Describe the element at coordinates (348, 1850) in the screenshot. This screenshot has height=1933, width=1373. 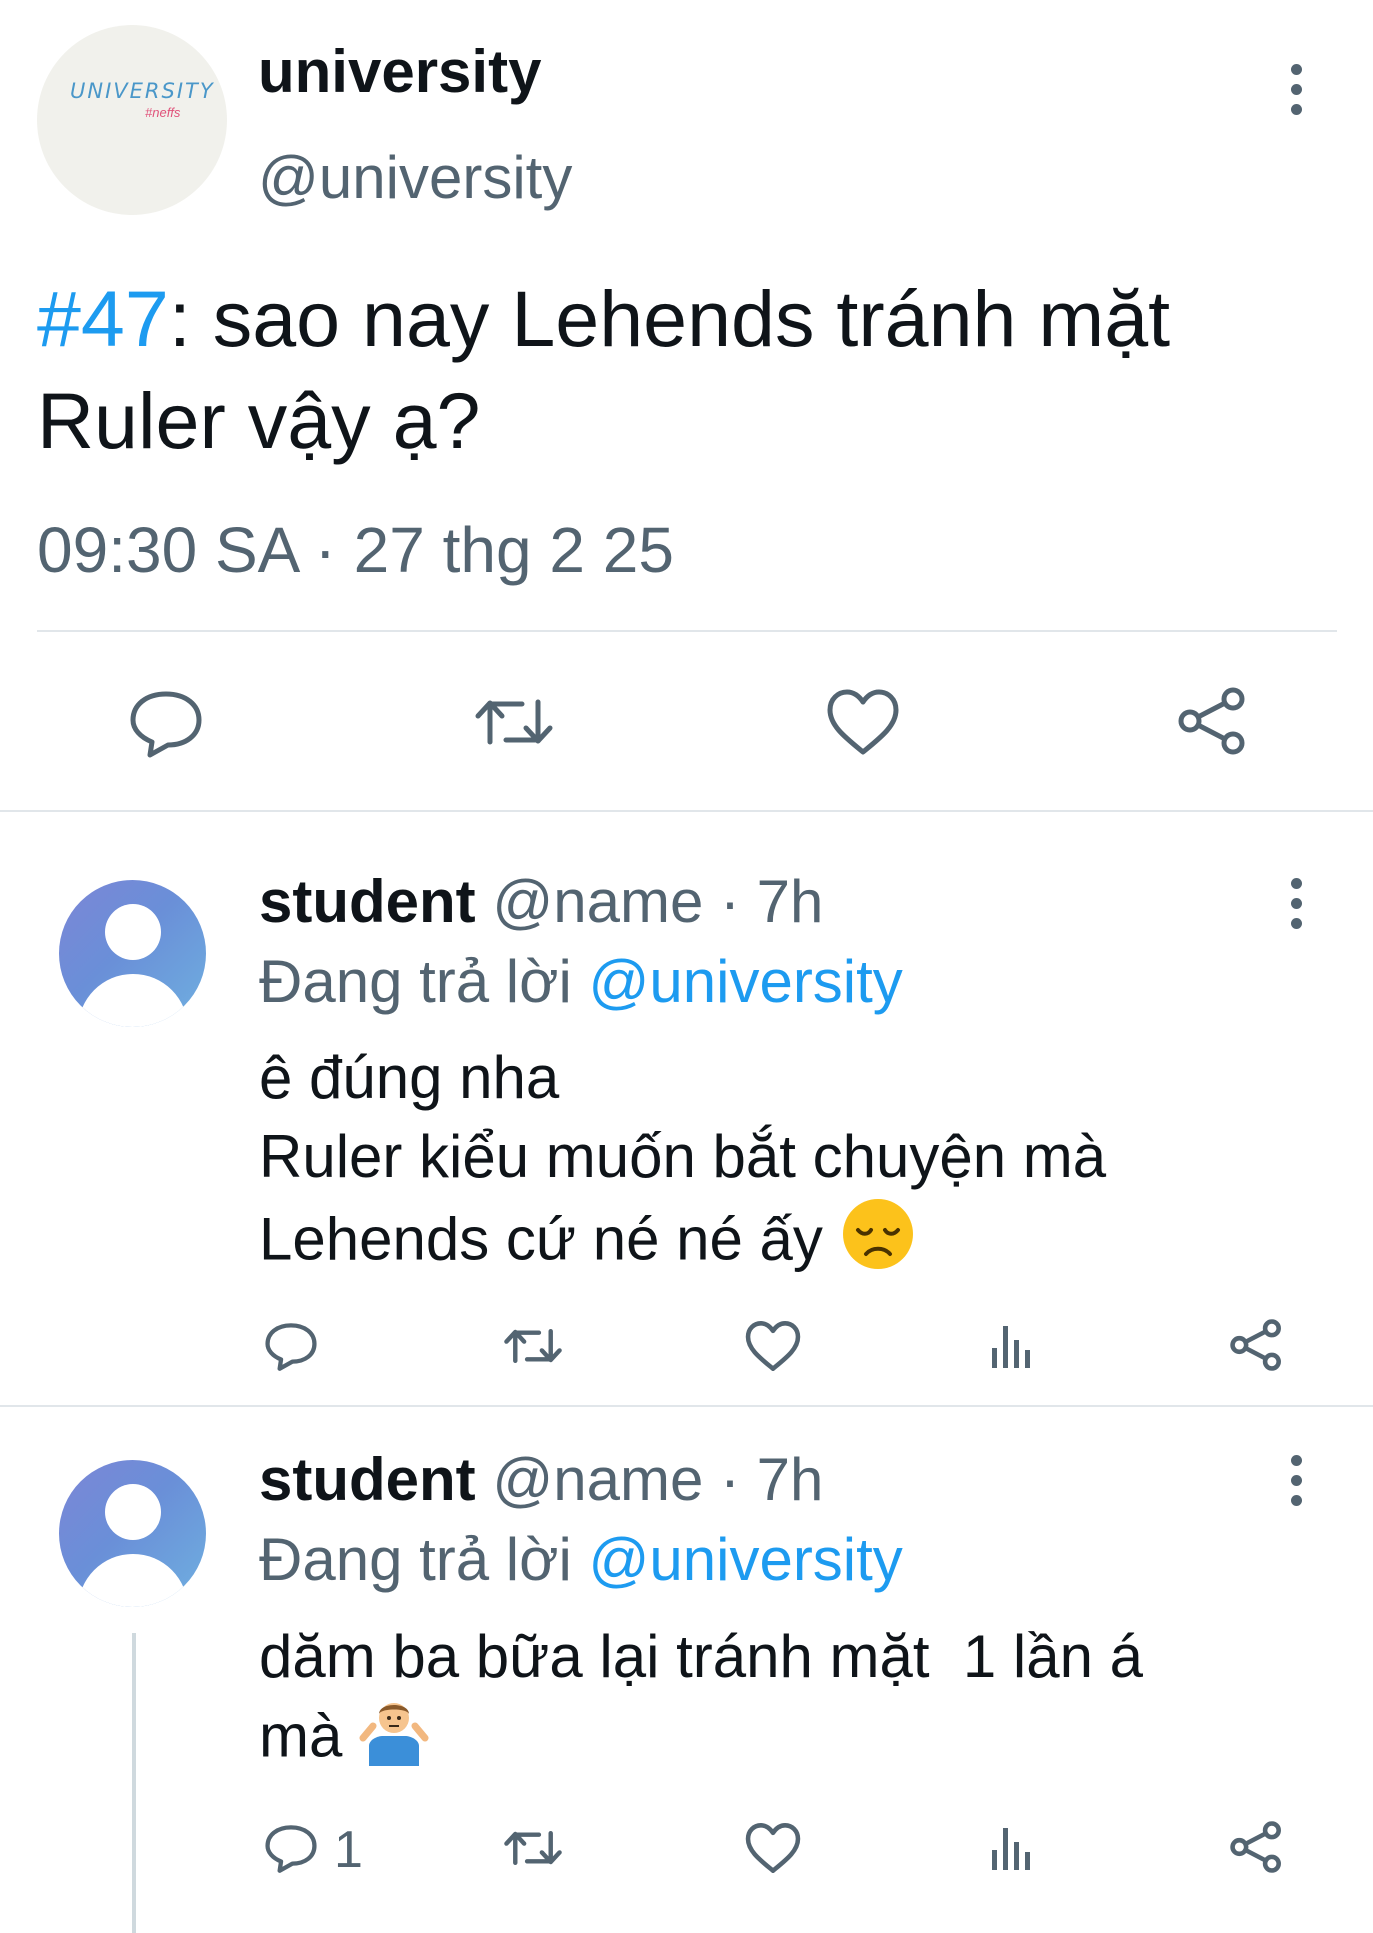
I see `reply-count: 1` at that location.